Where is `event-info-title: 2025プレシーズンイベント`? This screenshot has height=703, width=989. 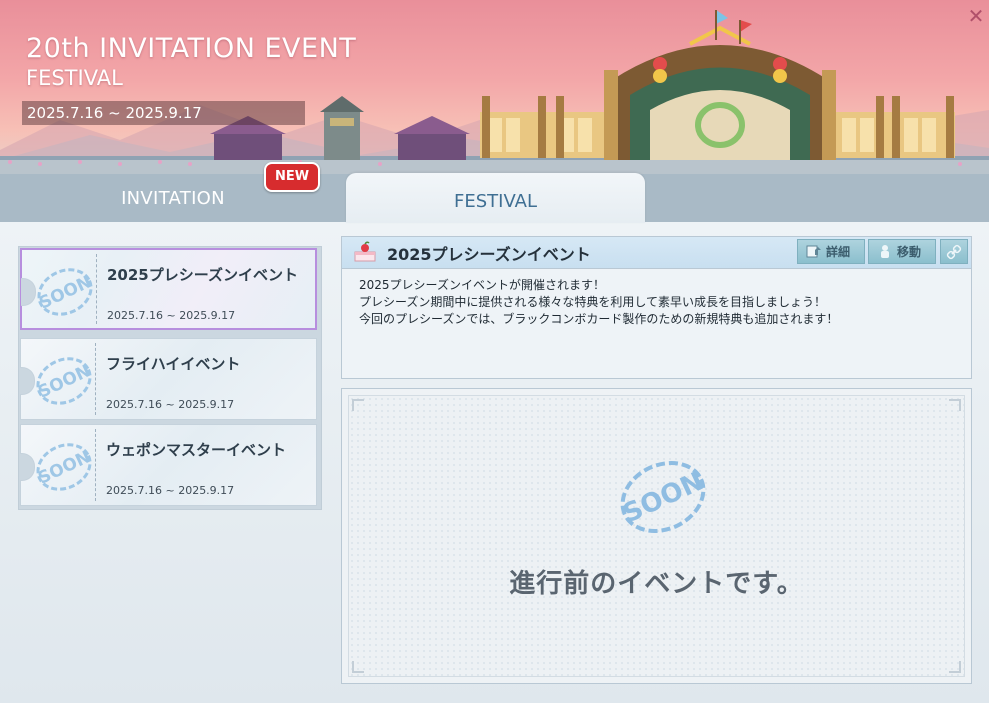
event-info-title: 2025プレシーズンイベント is located at coordinates (489, 254).